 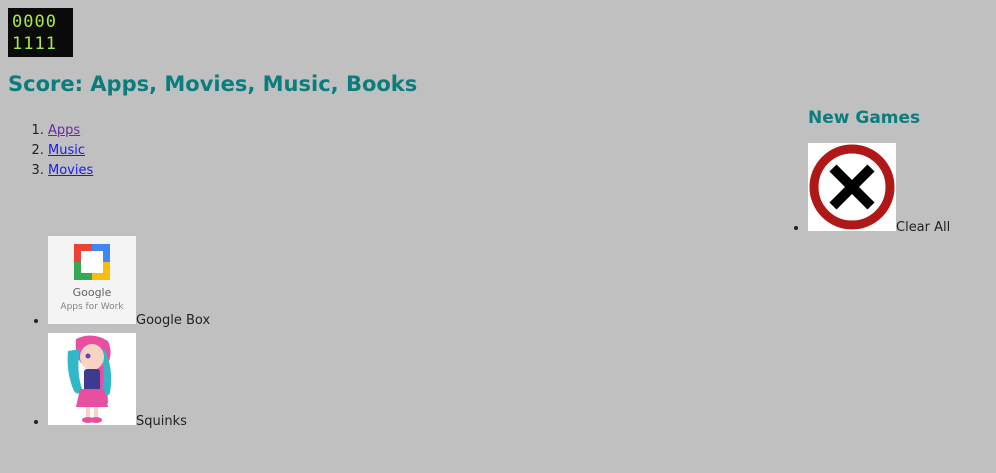 I want to click on thumb-caption-google: Google, so click(x=92, y=292).